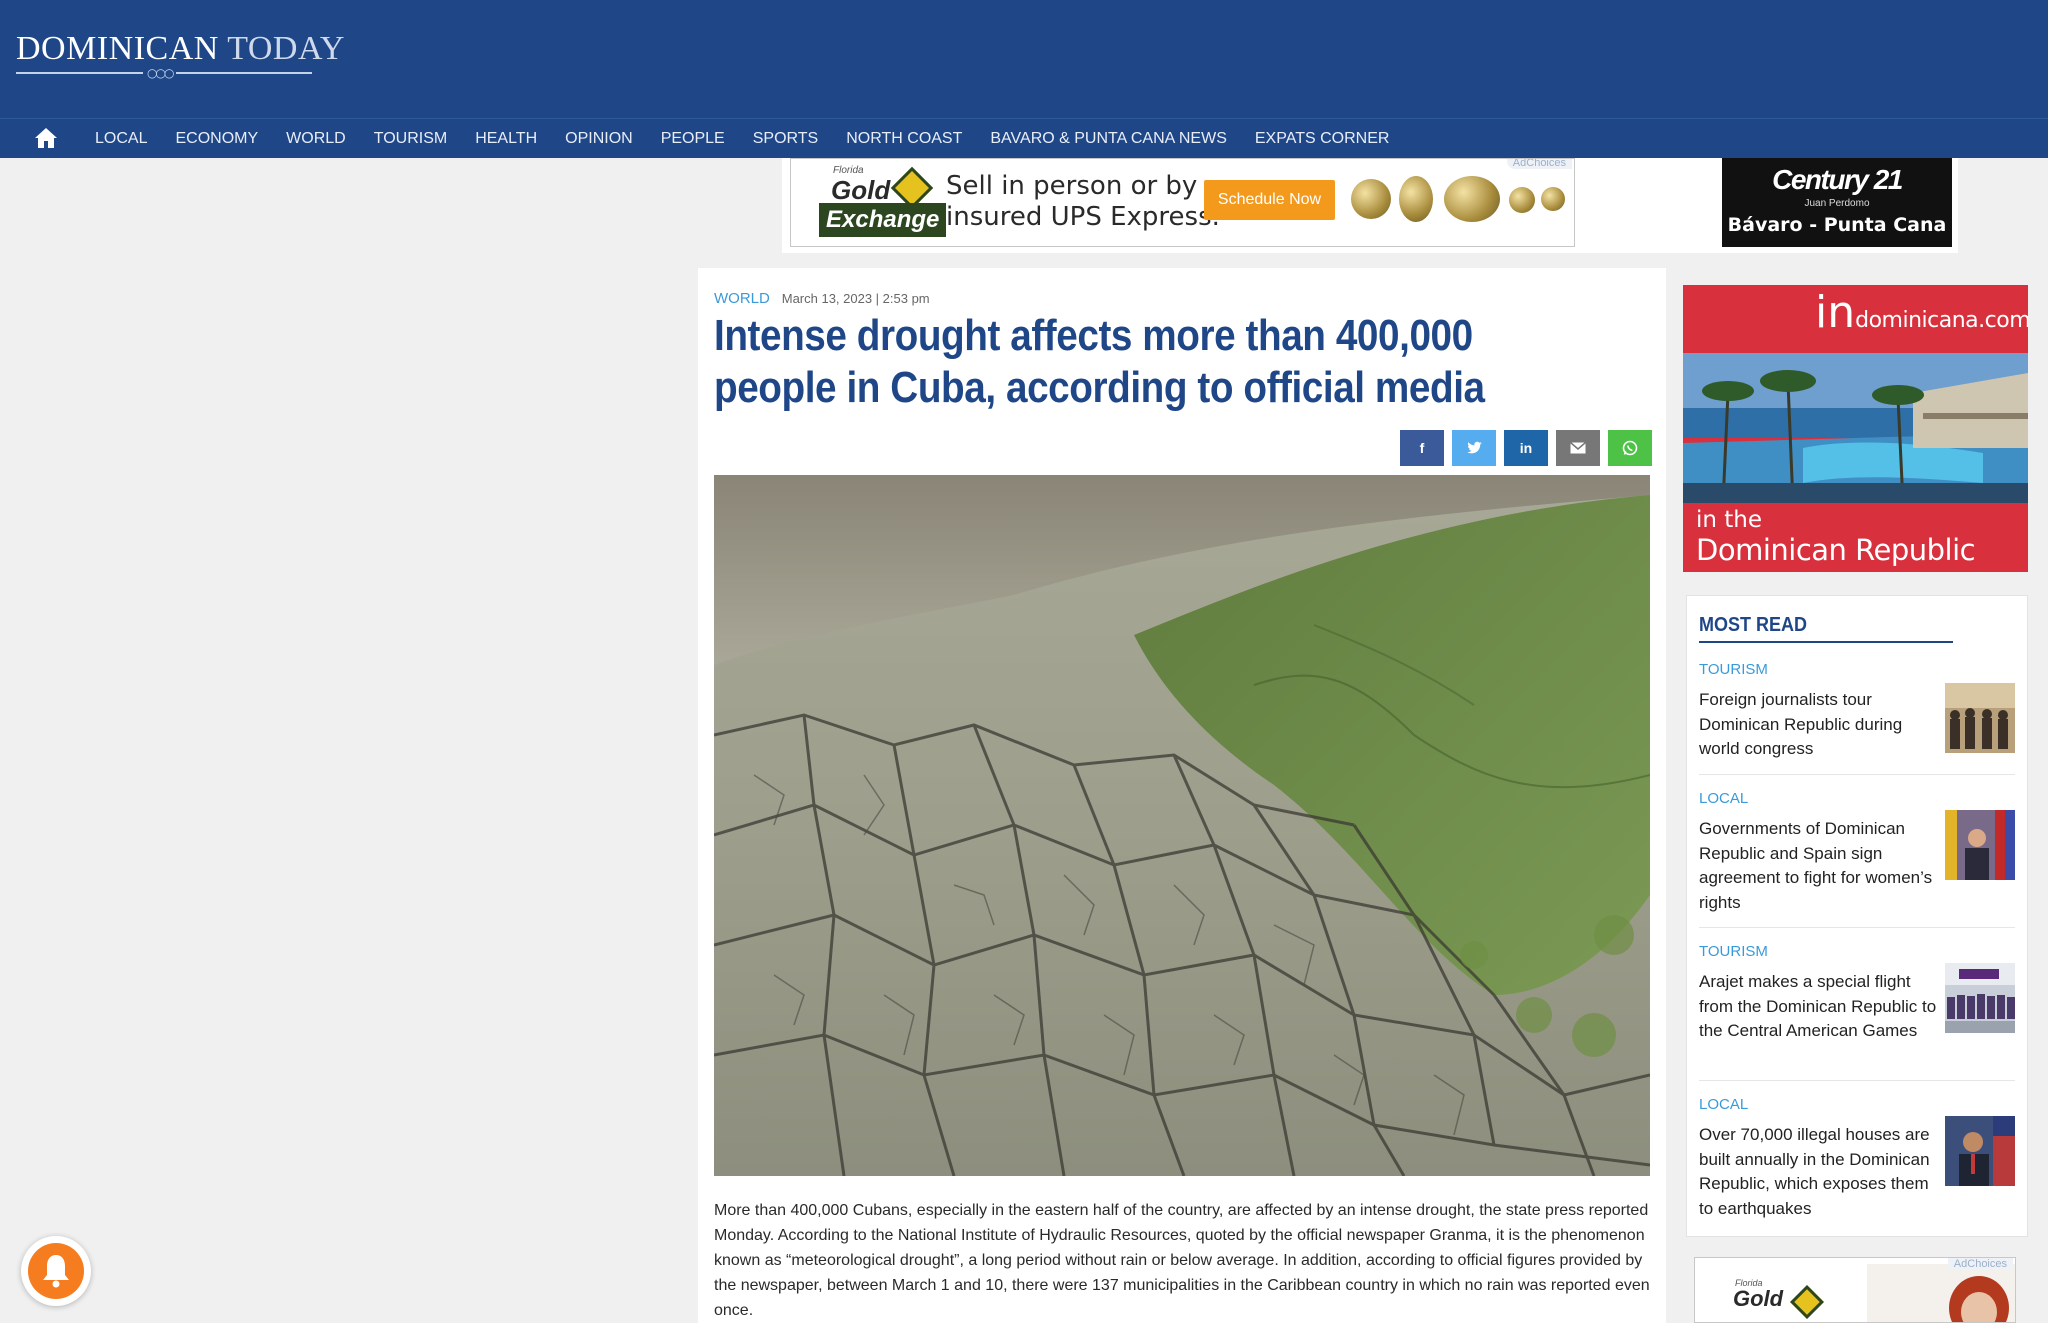  Describe the element at coordinates (1269, 200) in the screenshot. I see `schedule-now-button: Schedule Now` at that location.